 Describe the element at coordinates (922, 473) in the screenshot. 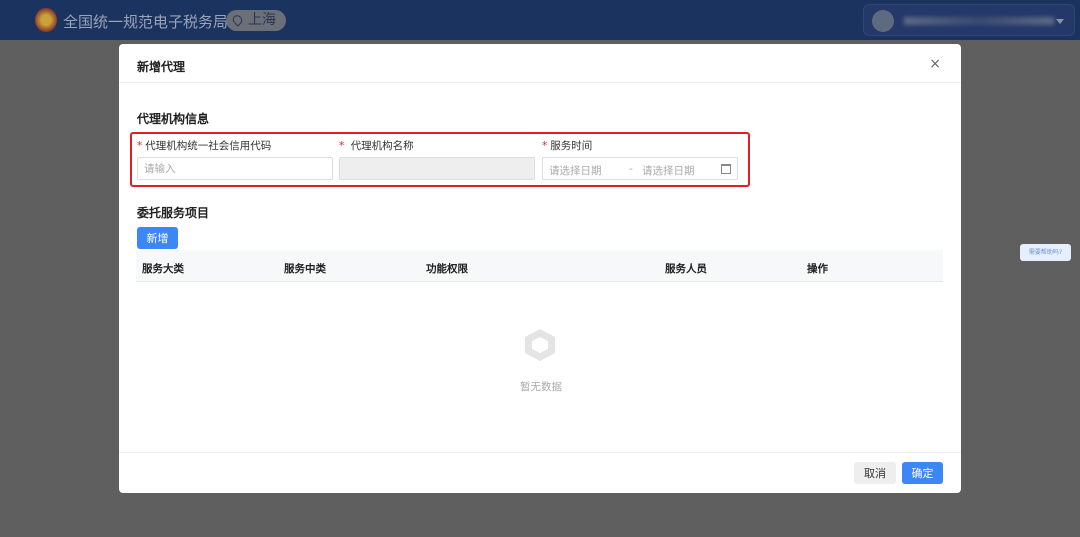

I see `confirm-button: 确定` at that location.